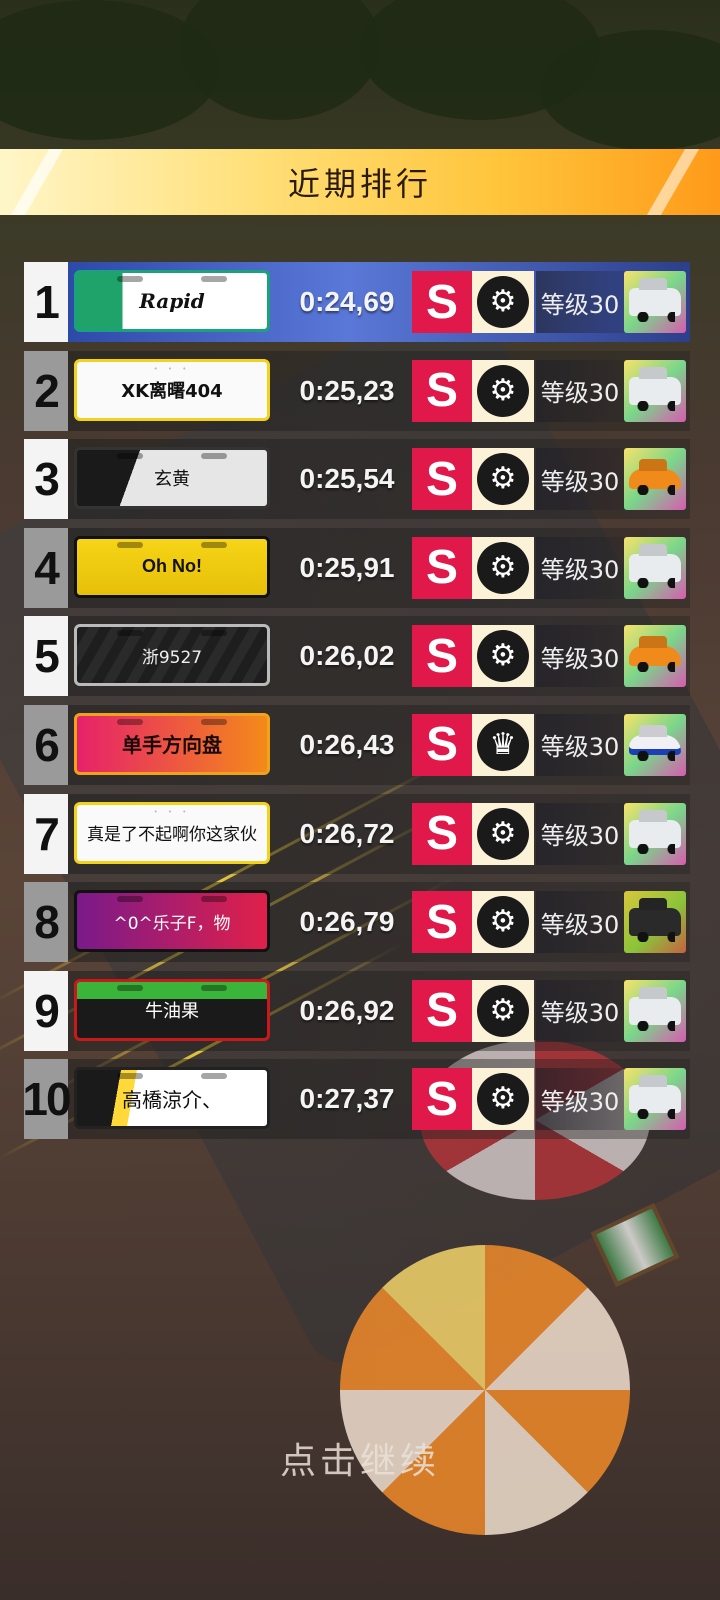  I want to click on leaderboard-row: 4 Oh No! 0:25,91 S ⚙ 等级30, so click(357, 567).